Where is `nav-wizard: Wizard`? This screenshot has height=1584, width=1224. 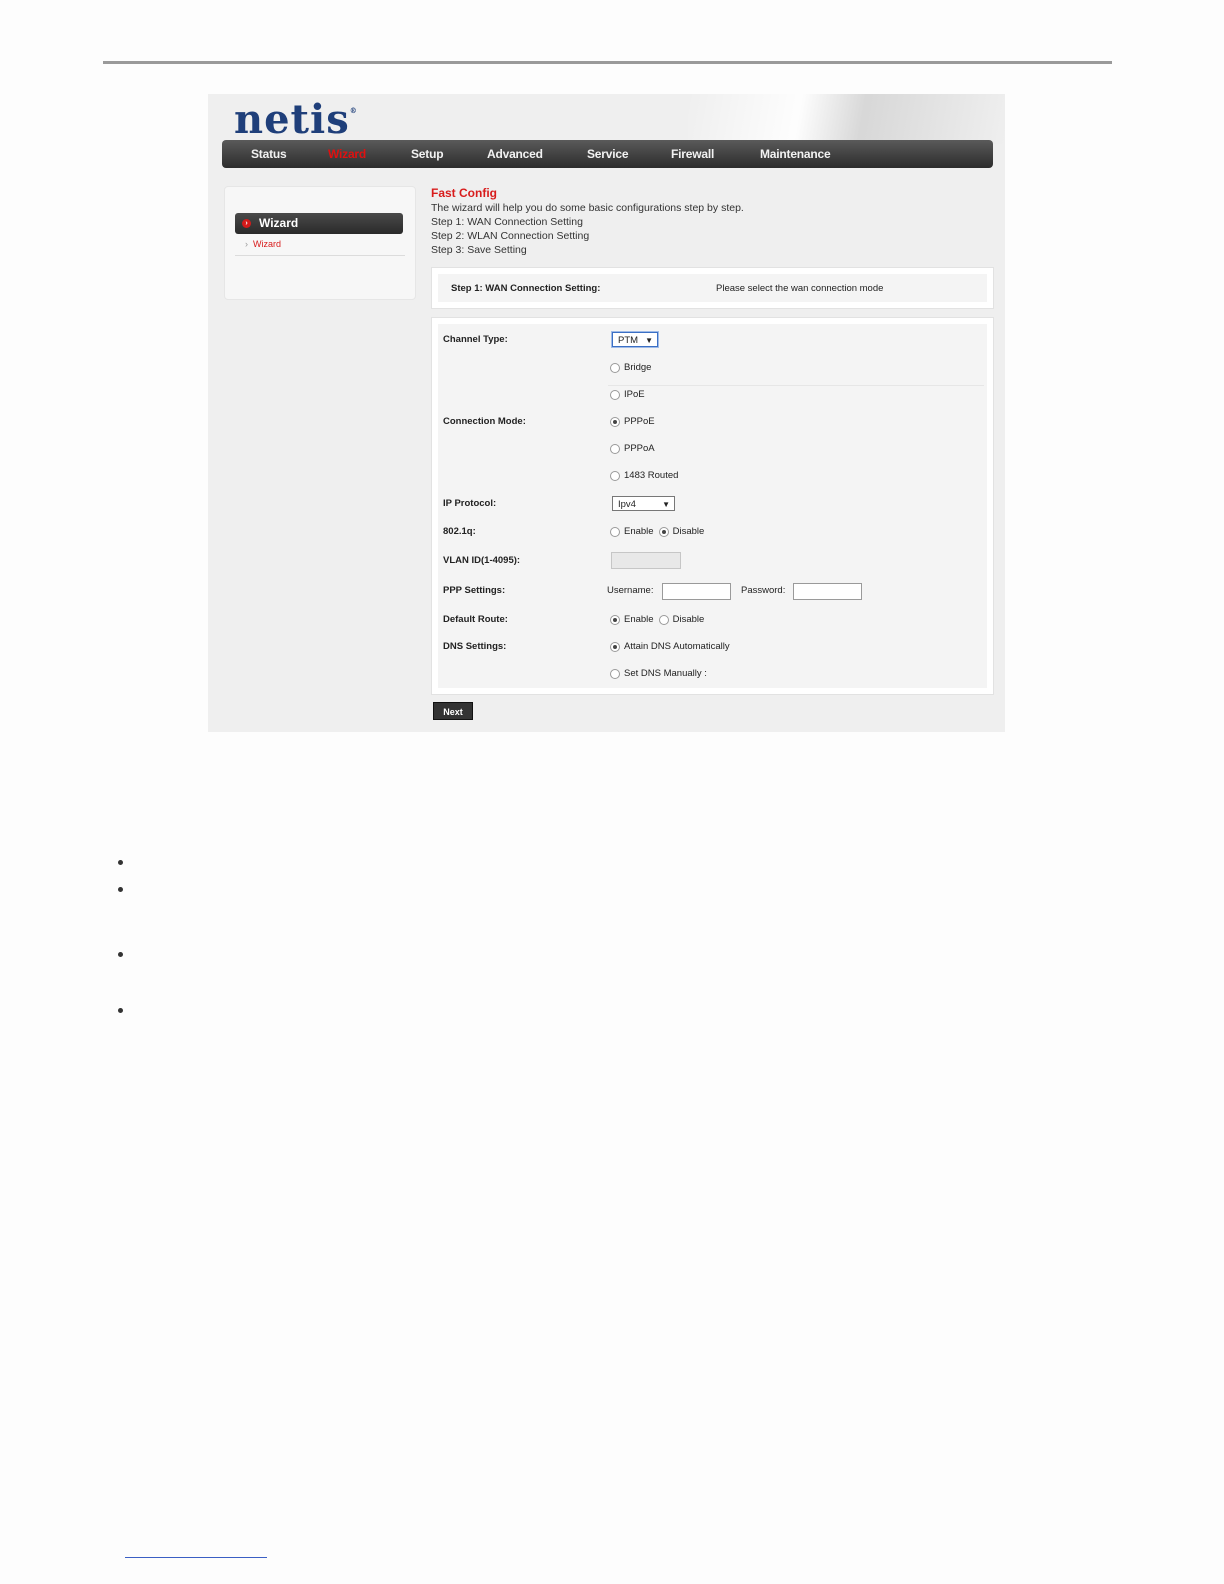 nav-wizard: Wizard is located at coordinates (347, 154).